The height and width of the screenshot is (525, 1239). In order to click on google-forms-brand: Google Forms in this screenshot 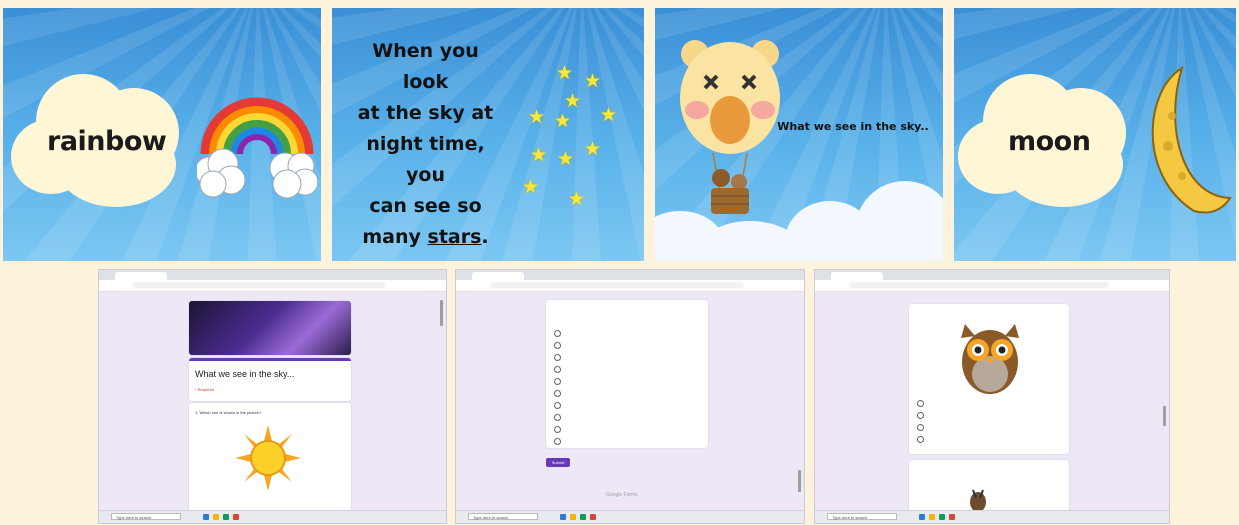, I will do `click(622, 495)`.